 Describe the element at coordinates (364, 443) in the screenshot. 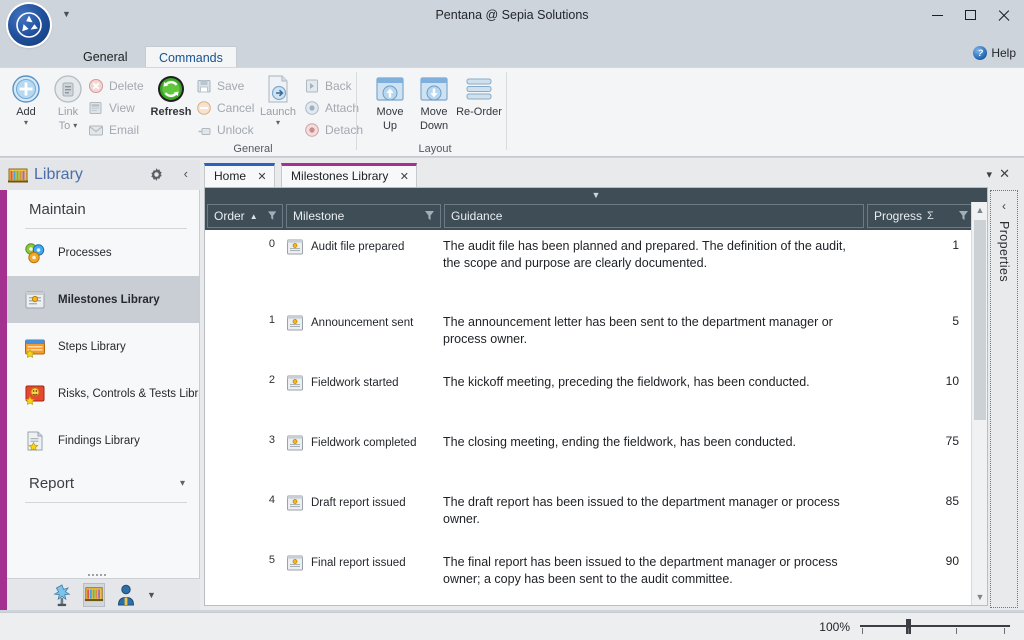

I see `cell-milestone-label: Fieldwork completed` at that location.